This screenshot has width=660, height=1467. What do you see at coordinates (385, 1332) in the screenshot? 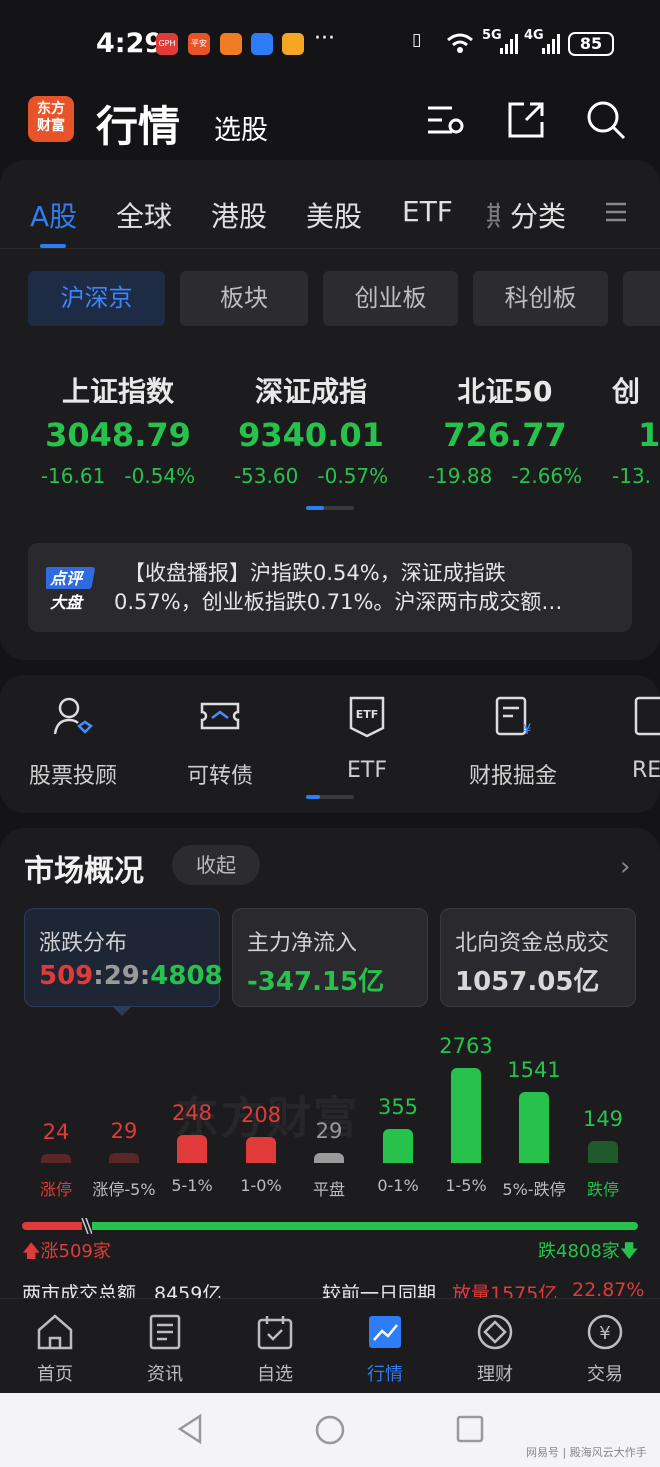
I see `market-icon` at bounding box center [385, 1332].